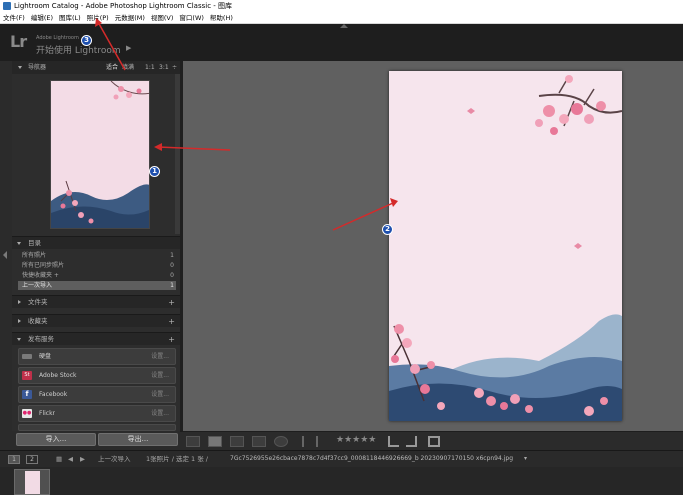  I want to click on catalog-row-synced: 所有已同步照片 0, so click(97, 265).